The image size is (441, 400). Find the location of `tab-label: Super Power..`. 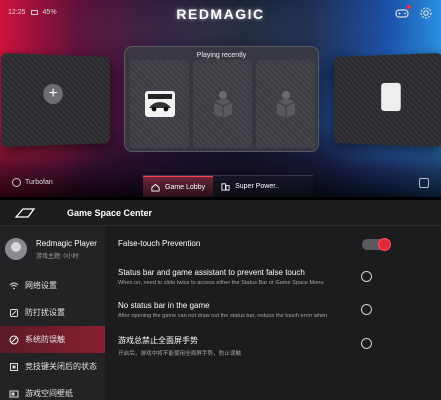

tab-label: Super Power.. is located at coordinates (257, 186).